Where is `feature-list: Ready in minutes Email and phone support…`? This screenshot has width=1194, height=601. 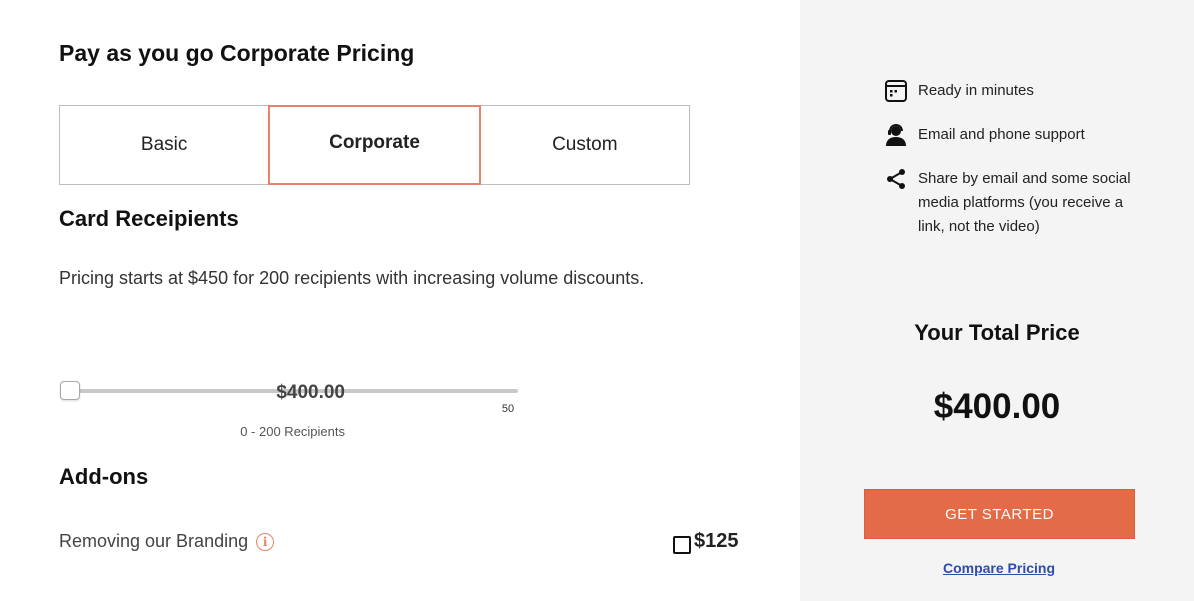
feature-list: Ready in minutes Email and phone support… is located at coordinates (1014, 169).